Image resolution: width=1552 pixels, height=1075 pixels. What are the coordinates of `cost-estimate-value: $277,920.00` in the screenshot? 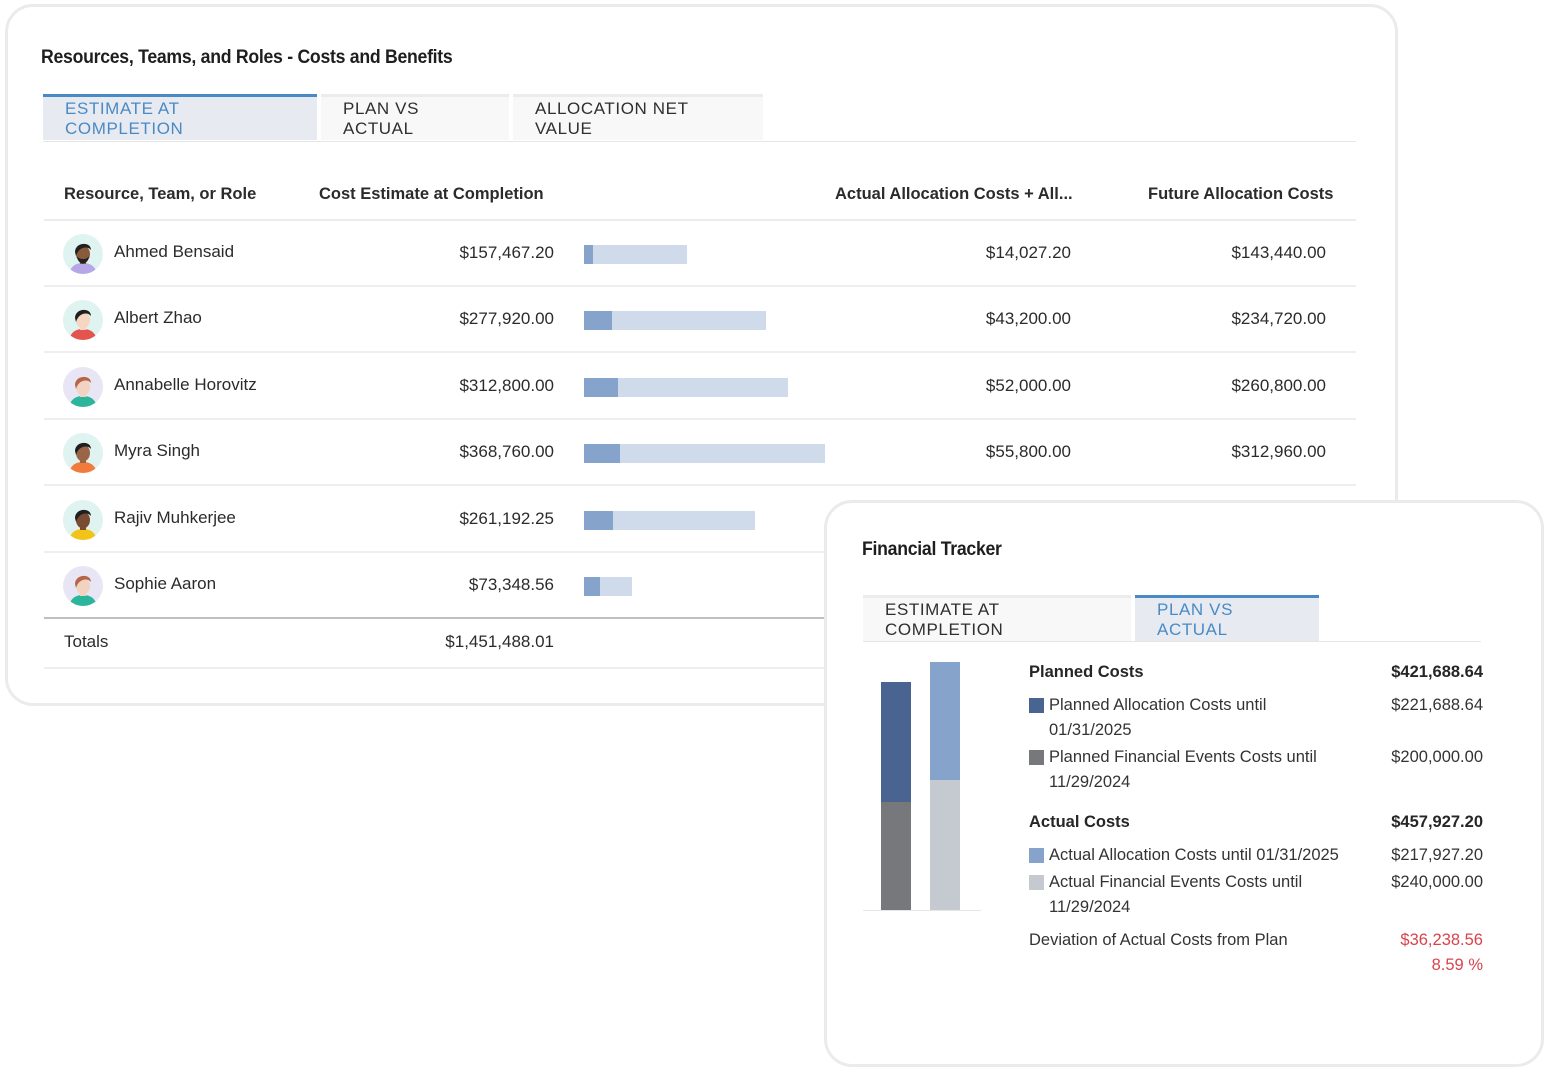 It's located at (506, 319).